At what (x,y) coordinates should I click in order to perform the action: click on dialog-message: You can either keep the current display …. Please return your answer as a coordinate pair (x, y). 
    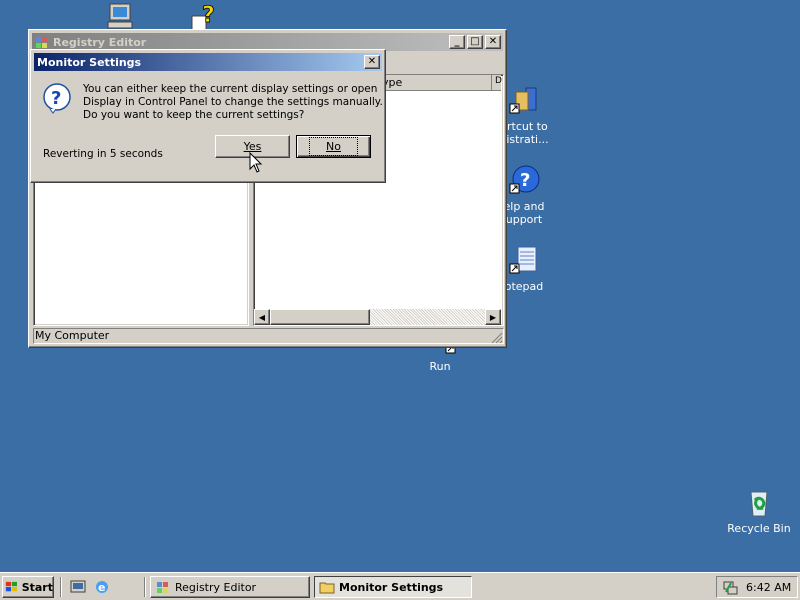
    Looking at the image, I should click on (233, 102).